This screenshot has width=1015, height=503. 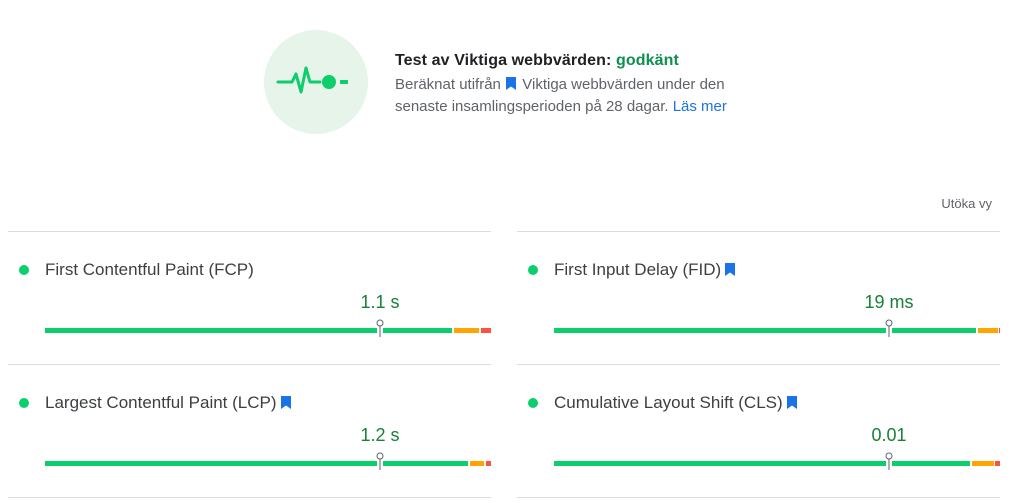 I want to click on metric-value: 1.2 s, so click(x=380, y=435).